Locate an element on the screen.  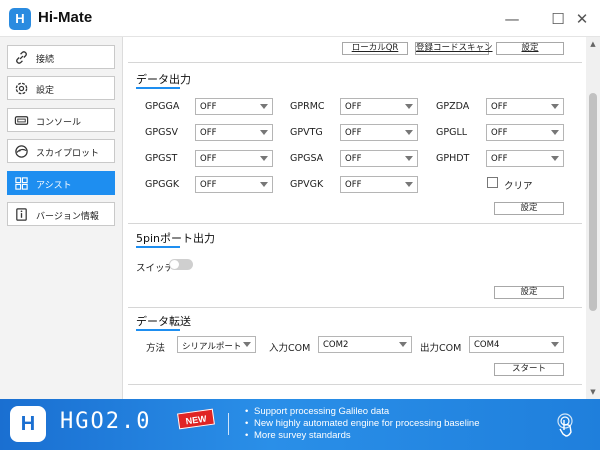
gpzda-value: OFF is located at coordinates (499, 107).